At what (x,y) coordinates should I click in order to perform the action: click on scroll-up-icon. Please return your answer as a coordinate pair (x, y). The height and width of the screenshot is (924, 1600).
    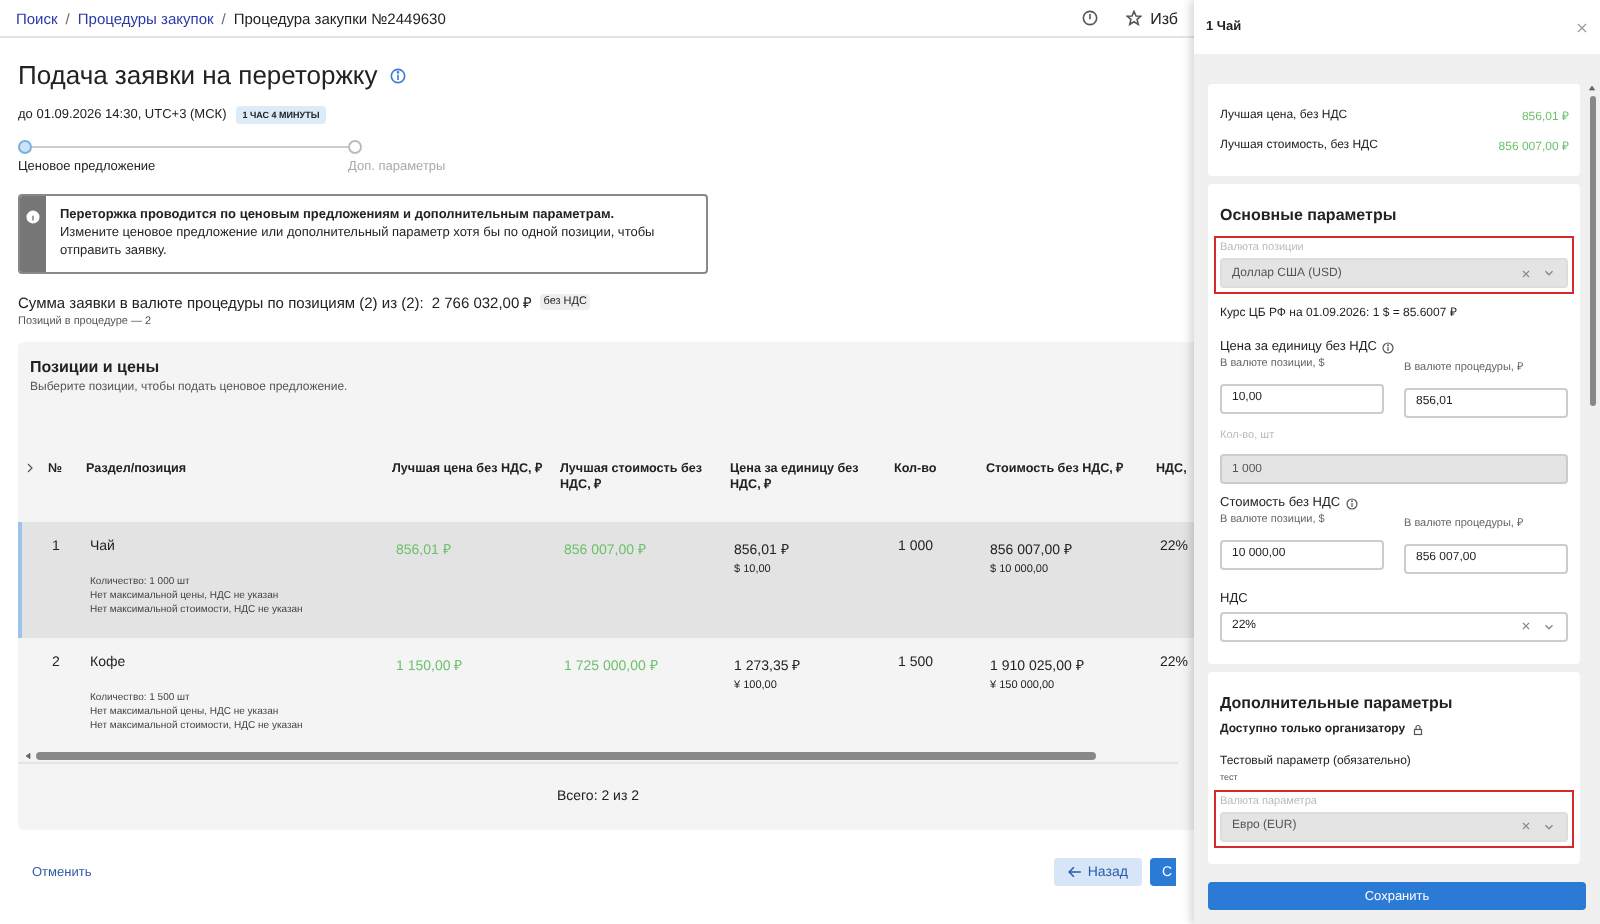
    Looking at the image, I should click on (1592, 88).